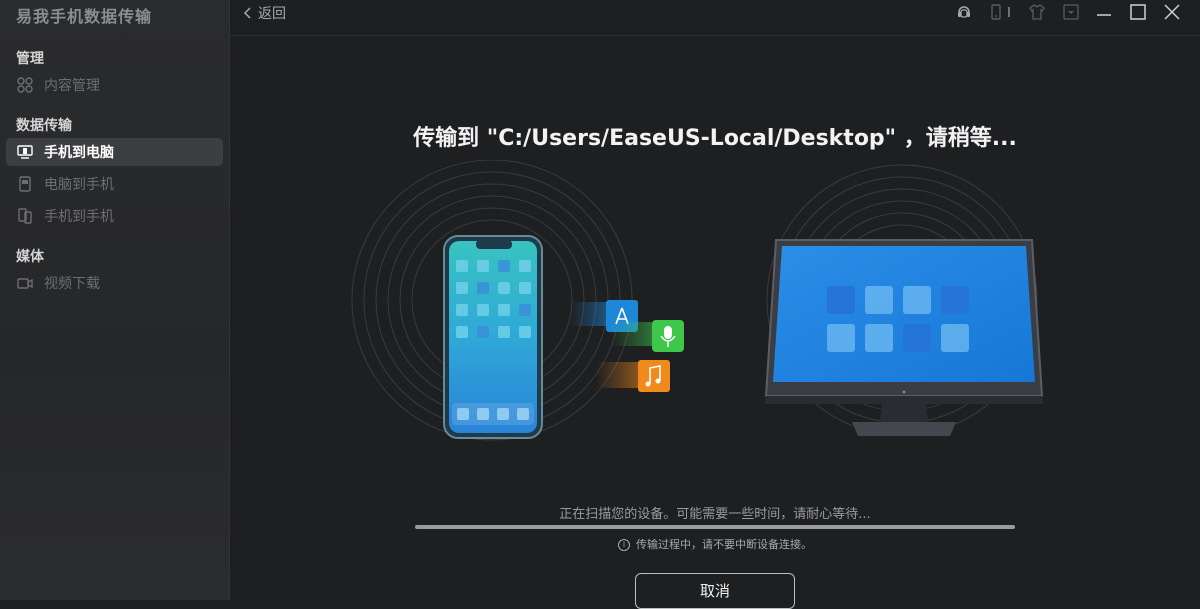 The width and height of the screenshot is (1200, 609). What do you see at coordinates (79, 185) in the screenshot?
I see `sidebar-item-label: 电脑到手机` at bounding box center [79, 185].